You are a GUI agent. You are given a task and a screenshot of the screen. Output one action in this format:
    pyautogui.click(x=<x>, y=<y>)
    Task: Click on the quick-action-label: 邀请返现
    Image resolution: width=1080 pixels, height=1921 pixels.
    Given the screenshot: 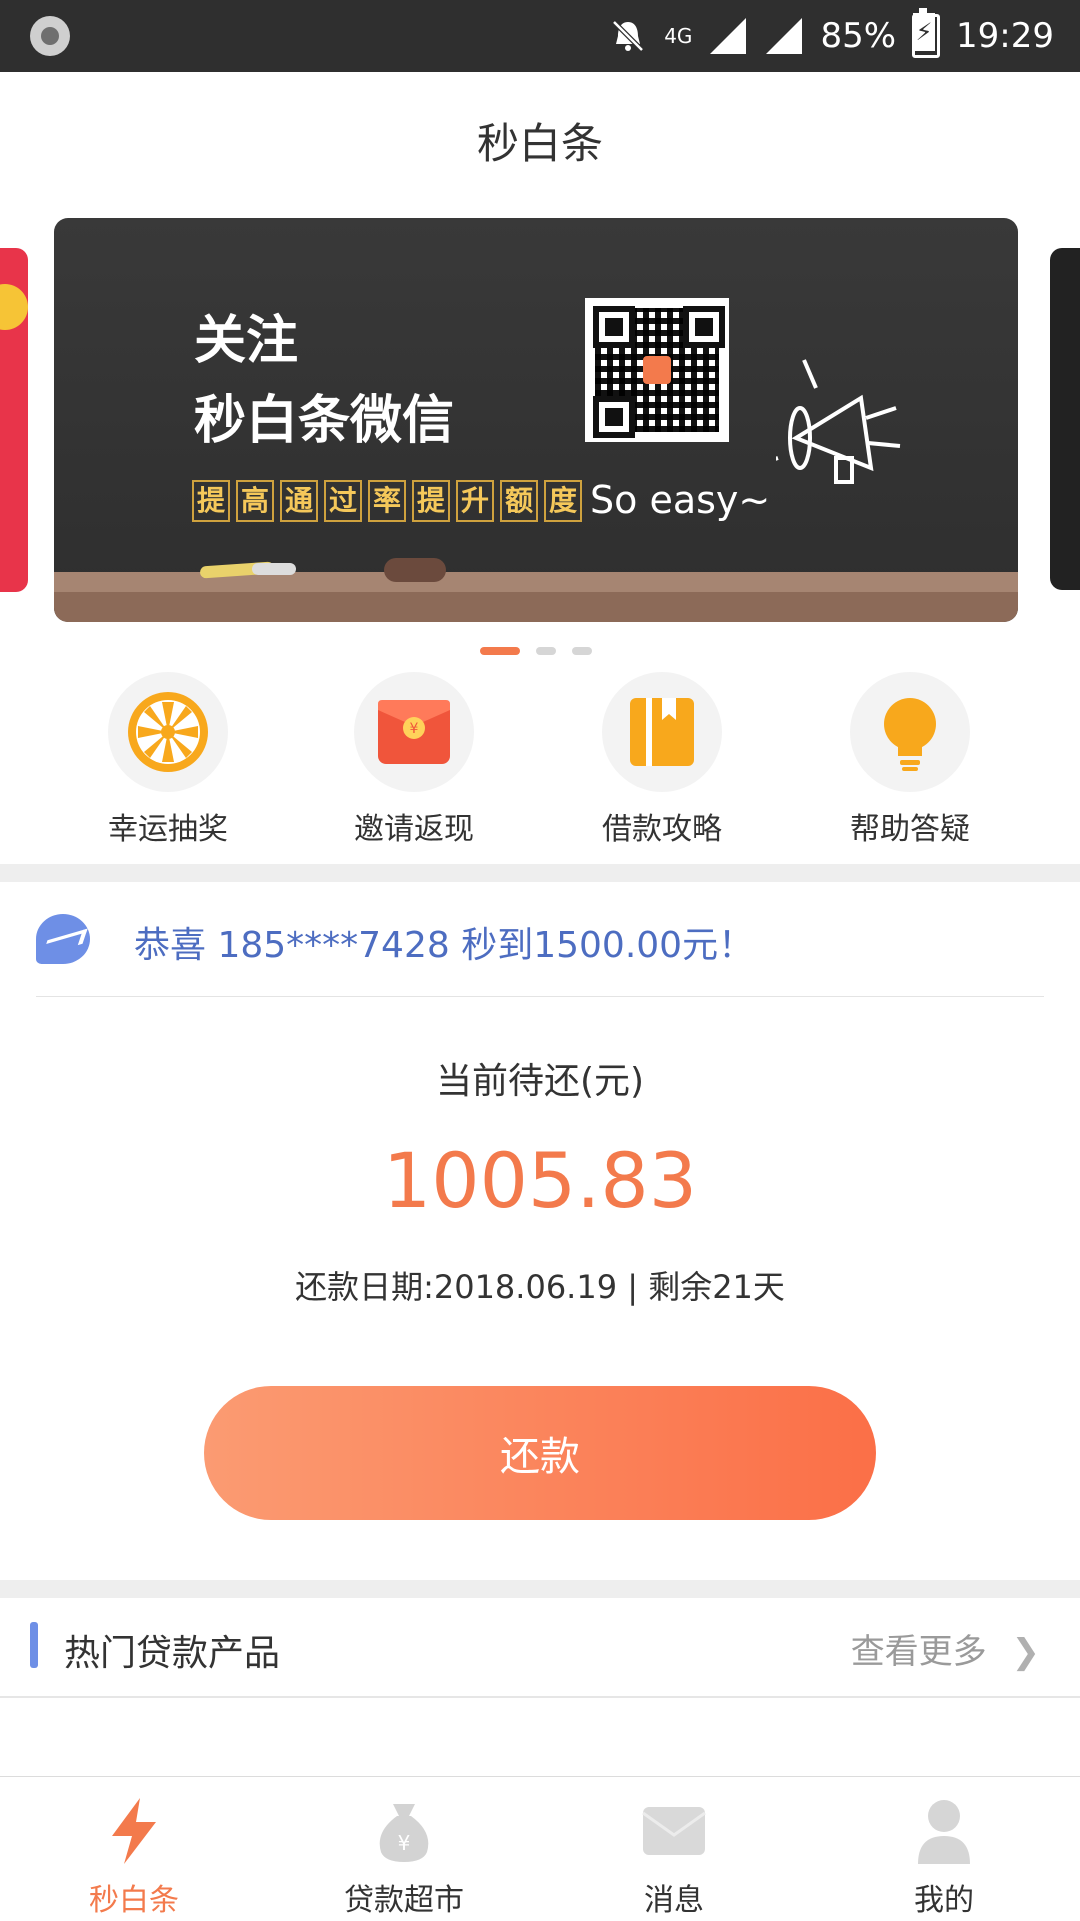 What is the action you would take?
    pyautogui.click(x=414, y=829)
    